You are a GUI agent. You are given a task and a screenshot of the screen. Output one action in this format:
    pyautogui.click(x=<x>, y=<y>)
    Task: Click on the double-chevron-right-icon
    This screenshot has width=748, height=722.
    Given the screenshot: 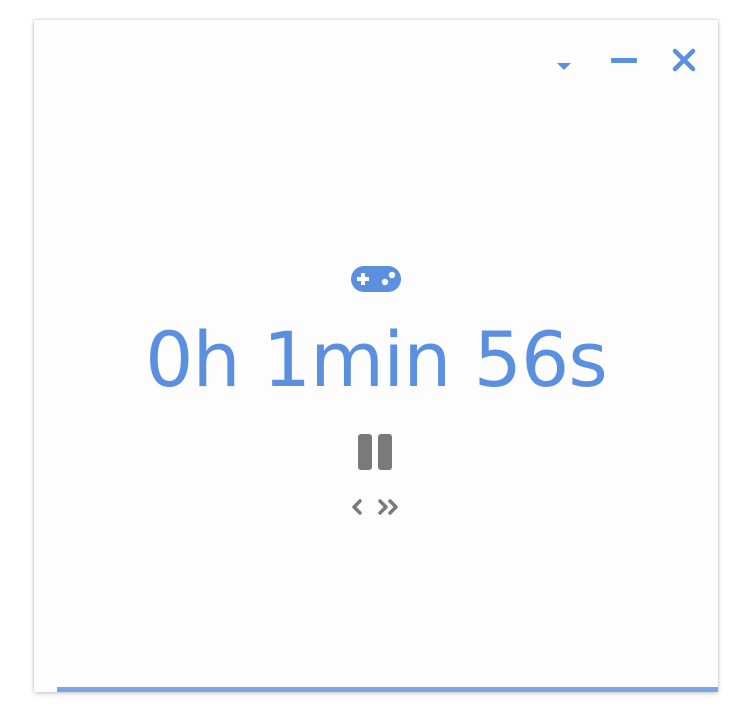 What is the action you would take?
    pyautogui.click(x=388, y=507)
    